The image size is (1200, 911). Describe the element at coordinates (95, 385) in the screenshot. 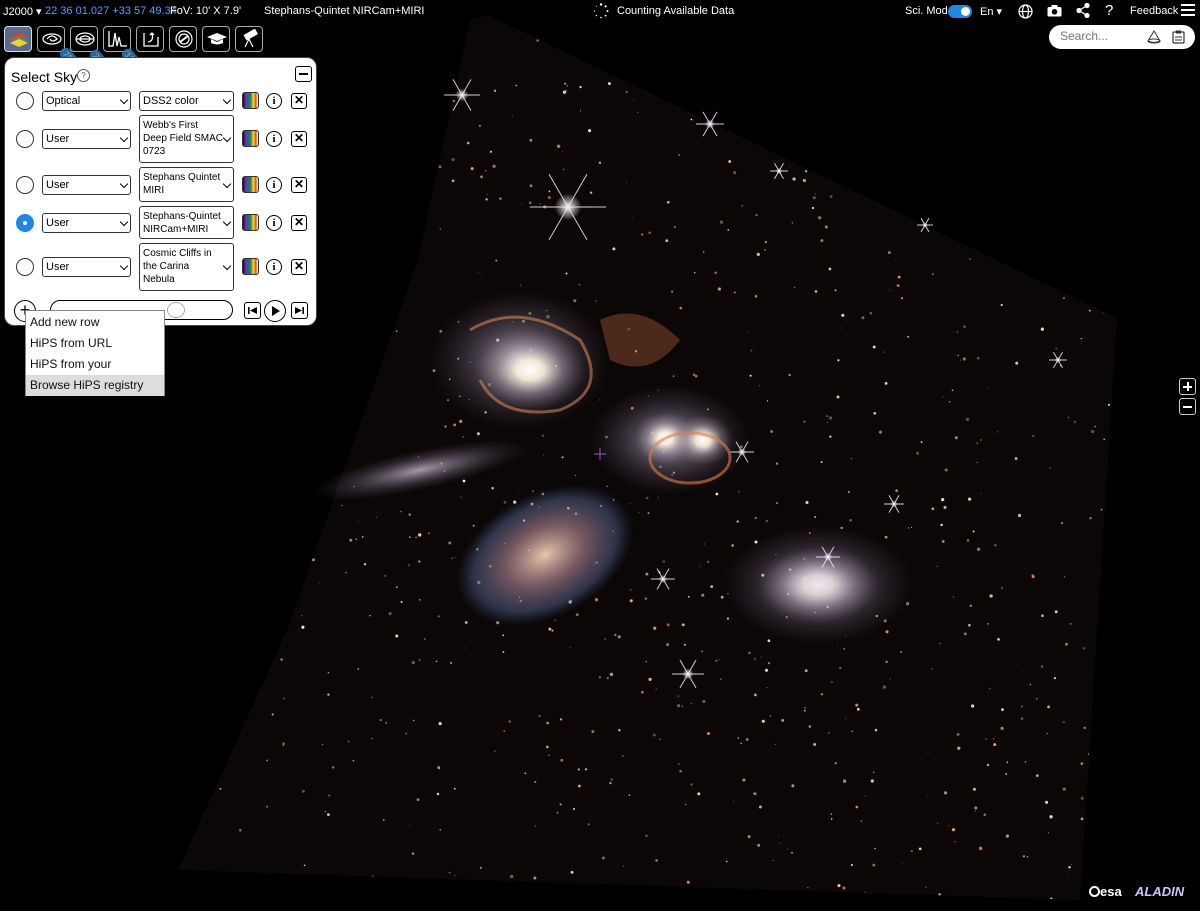

I see `menu-item-browse-hips-registry: Browse HiPS registry` at that location.